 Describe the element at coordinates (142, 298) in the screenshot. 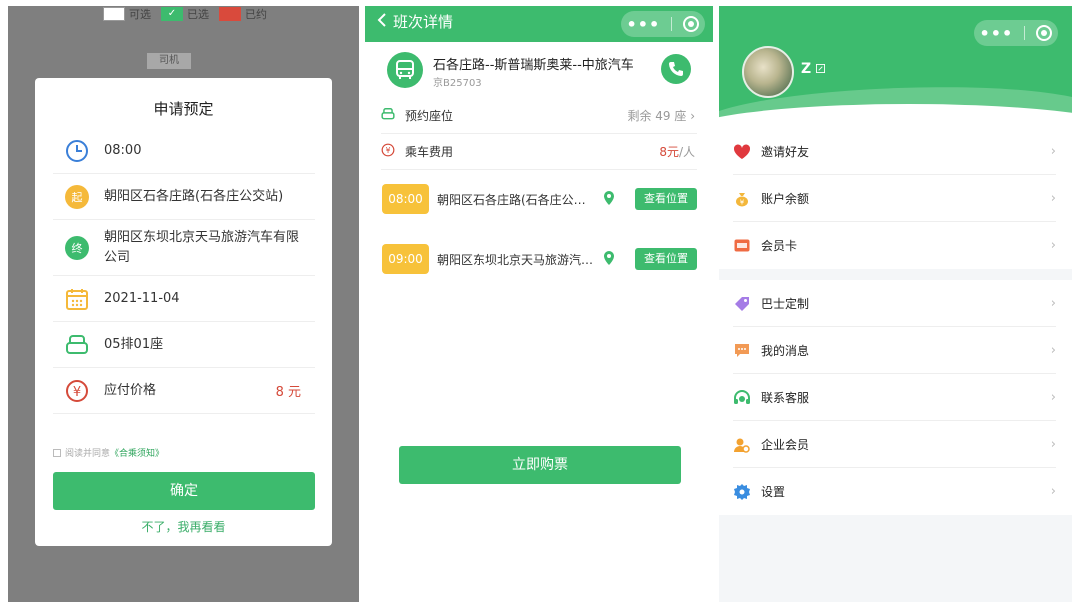

I see `date-value: 2021-11-04` at that location.